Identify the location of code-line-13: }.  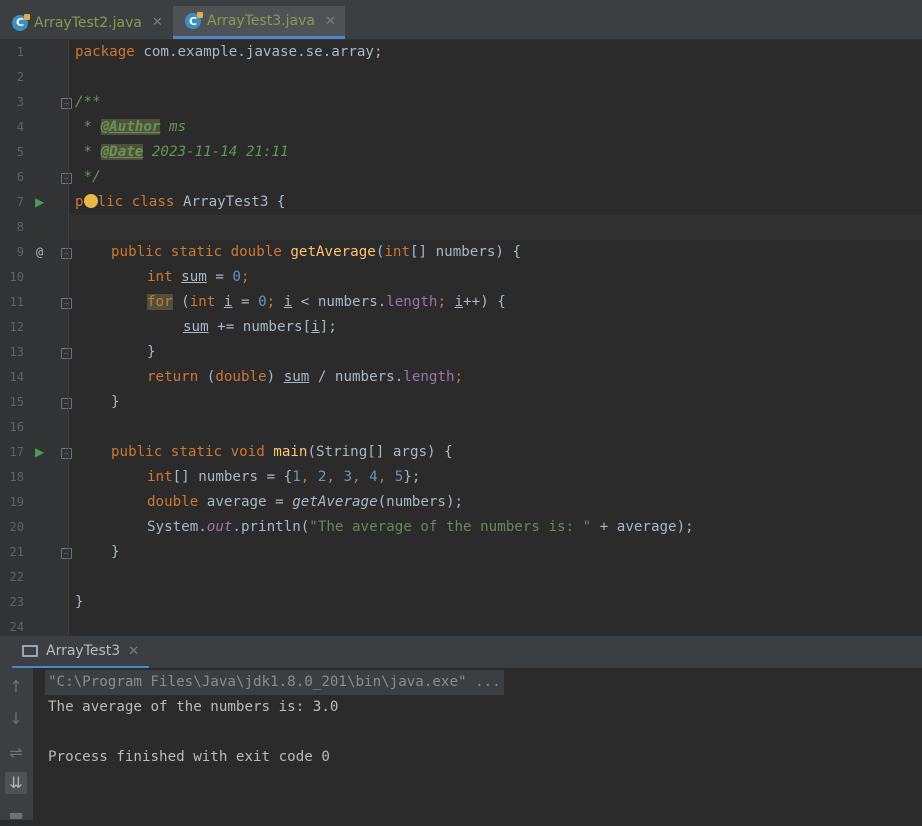
(151, 352).